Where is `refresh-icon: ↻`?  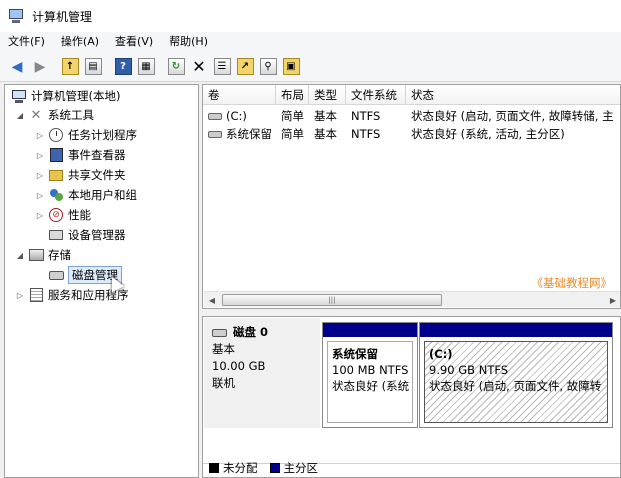
refresh-icon: ↻ is located at coordinates (176, 67).